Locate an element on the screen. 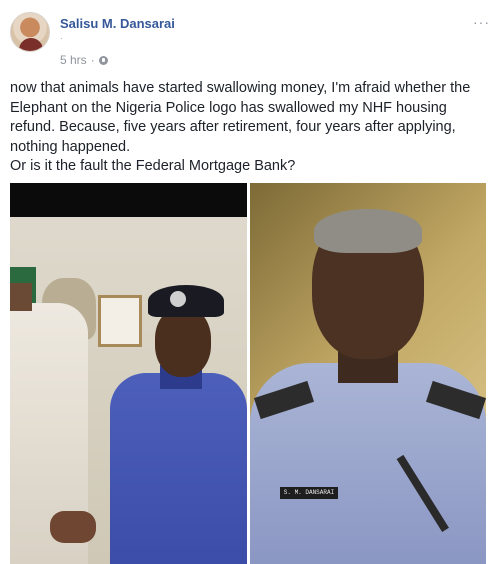  wall-portrait-frame is located at coordinates (120, 321).